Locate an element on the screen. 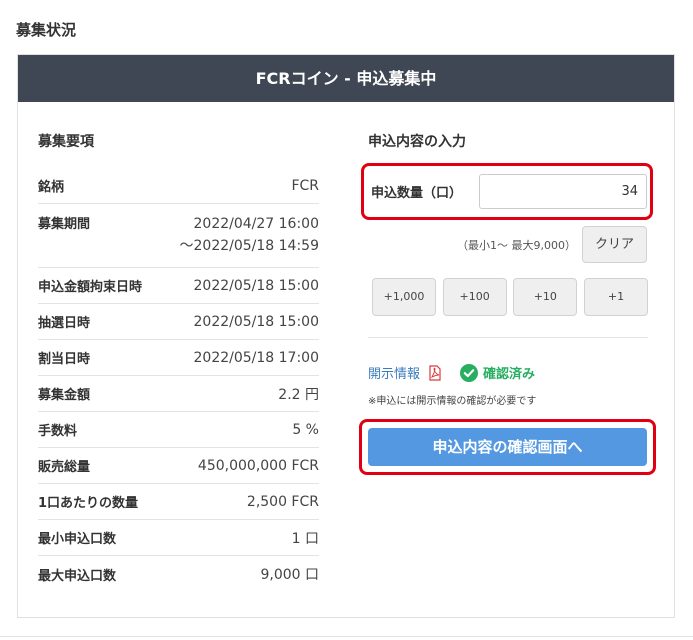 The image size is (693, 640). submit-highlight: 申込内容の確認画面へ is located at coordinates (507, 447).